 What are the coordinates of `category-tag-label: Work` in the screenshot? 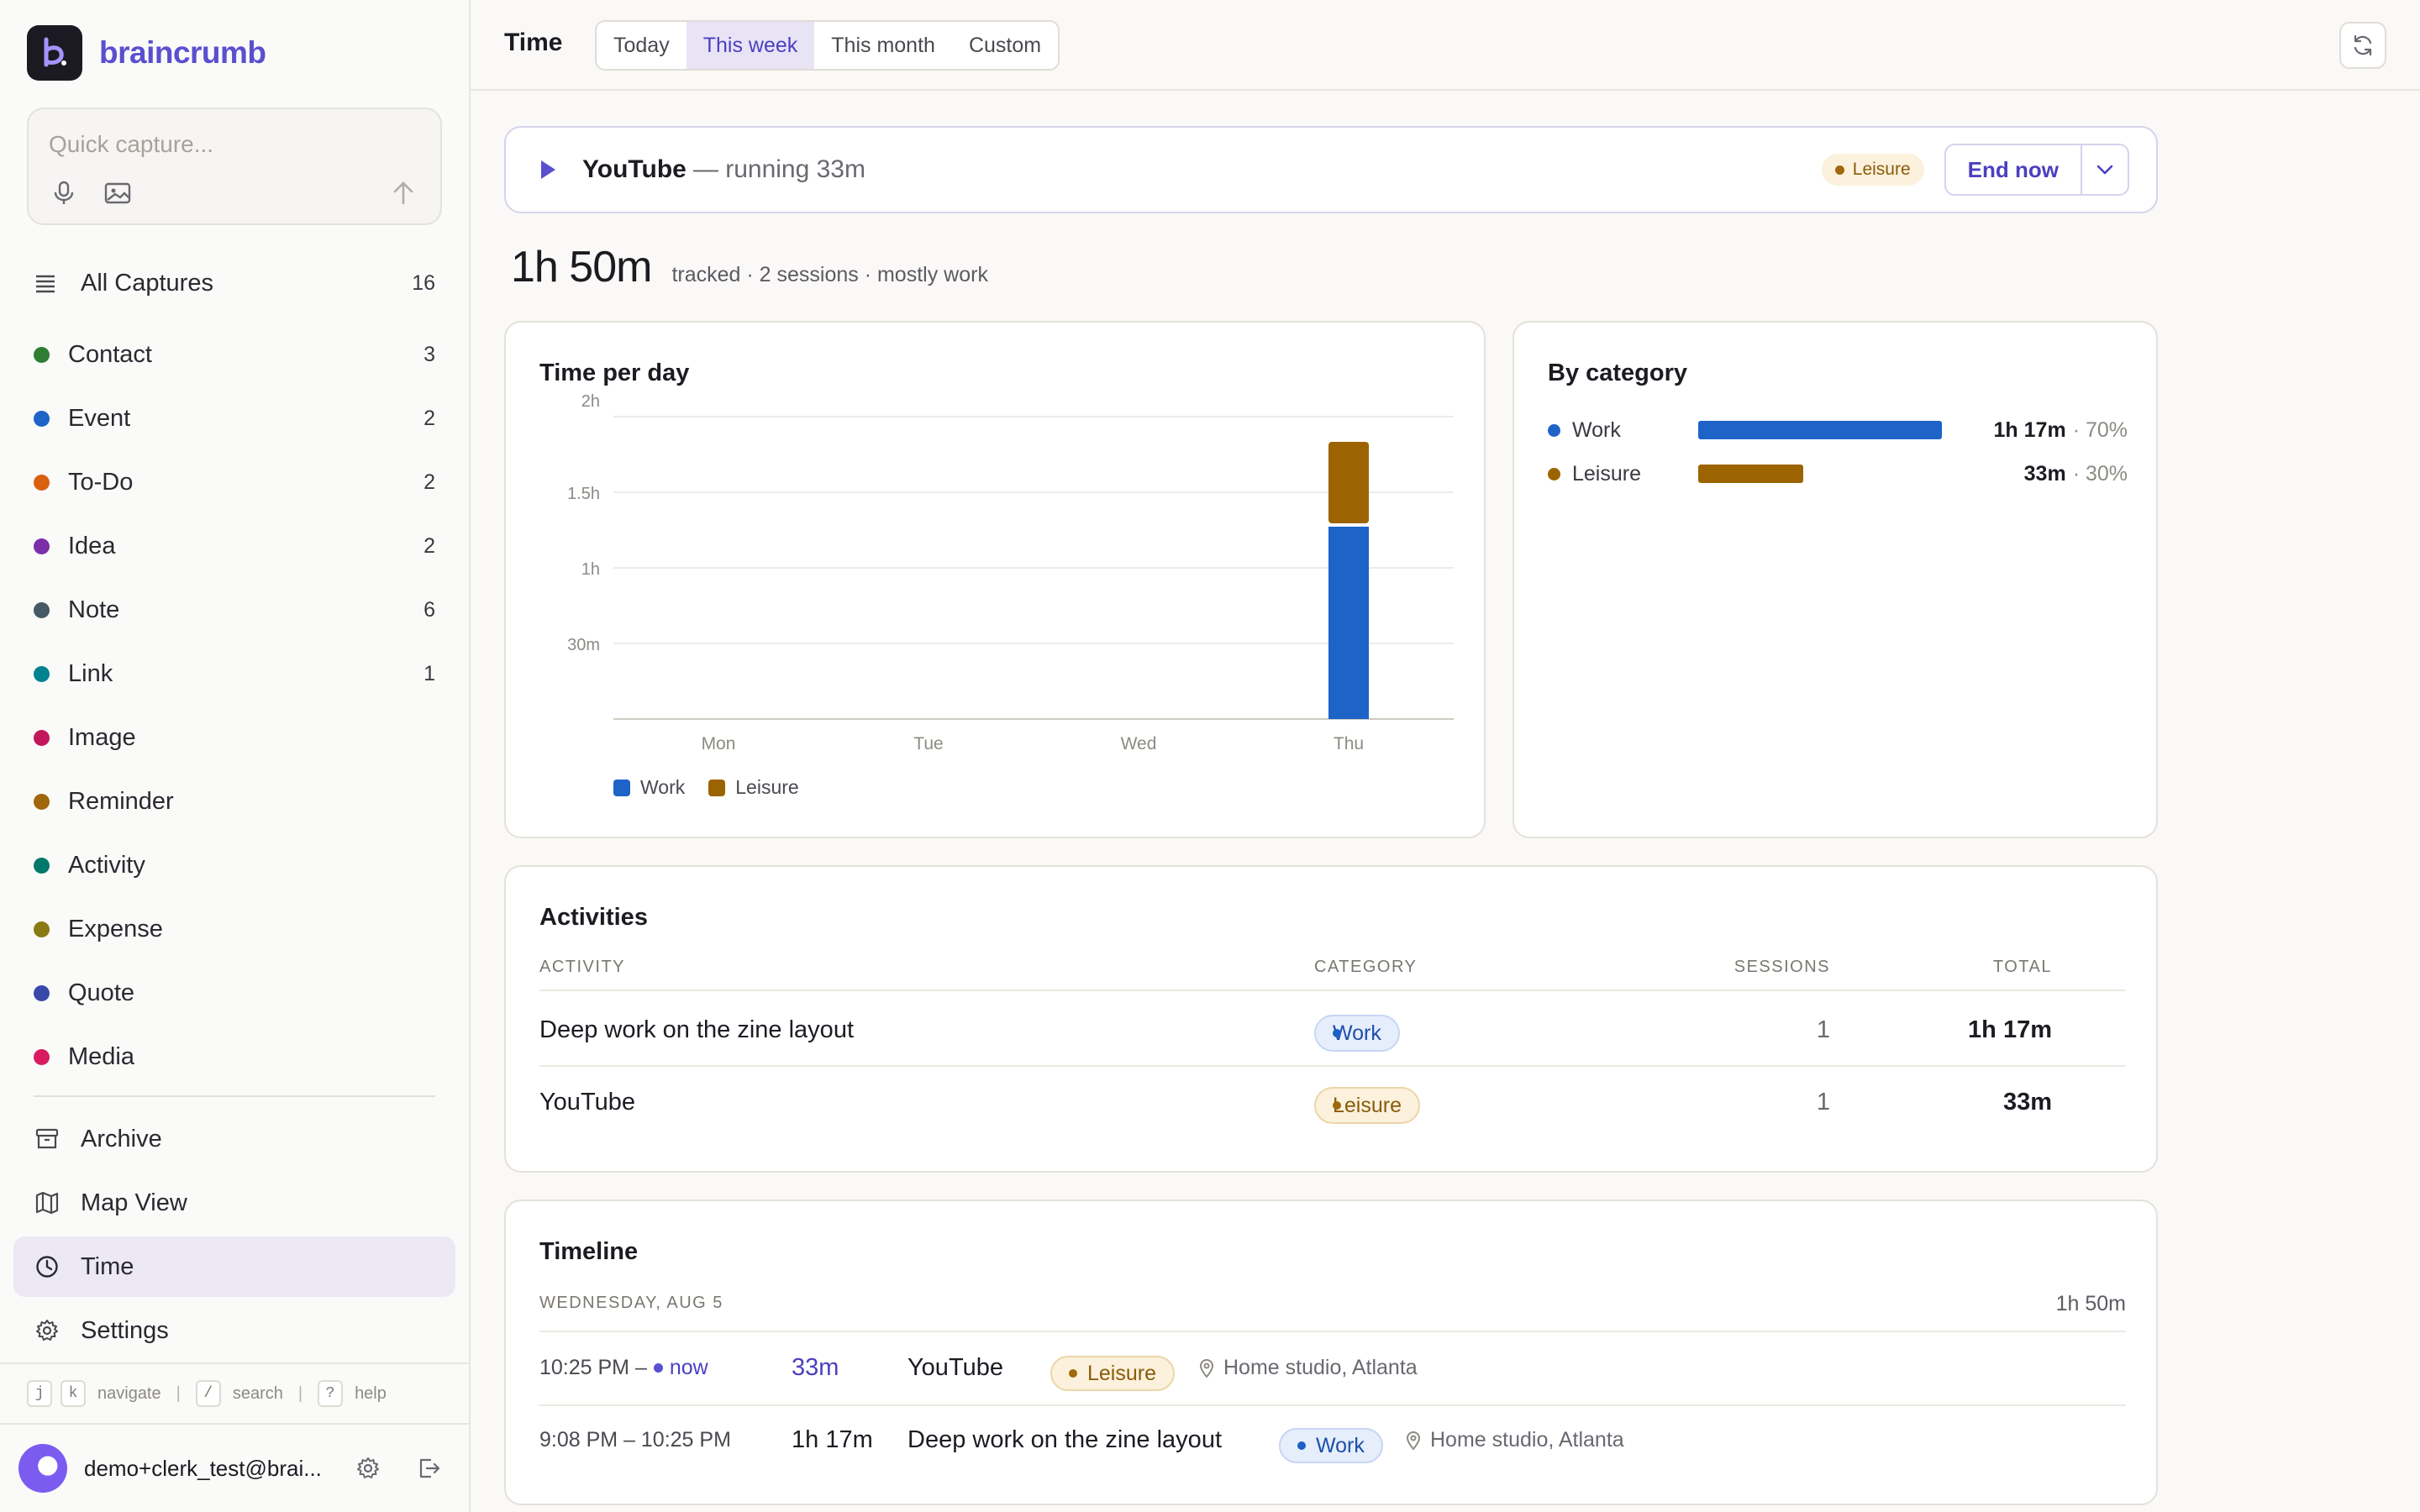 It's located at (1341, 1445).